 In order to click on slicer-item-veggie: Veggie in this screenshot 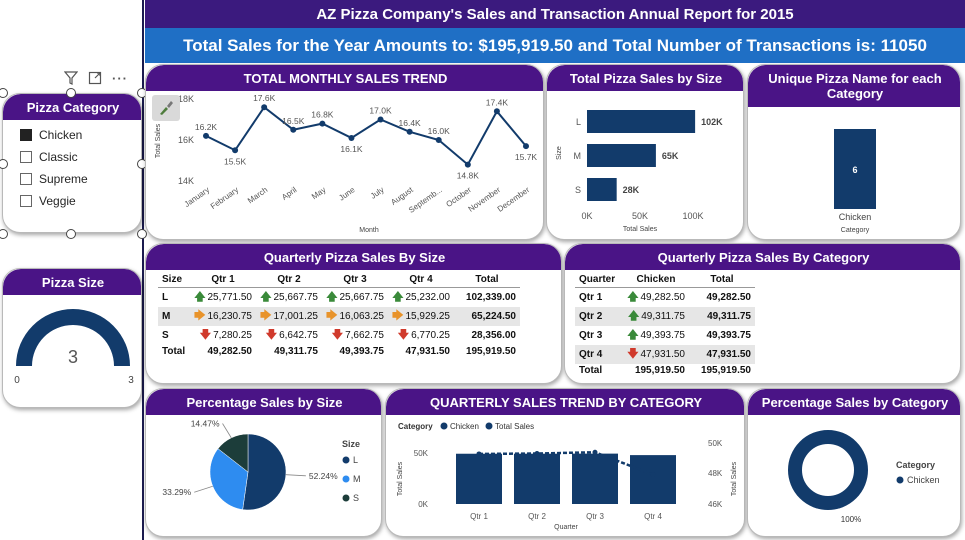, I will do `click(54, 201)`.